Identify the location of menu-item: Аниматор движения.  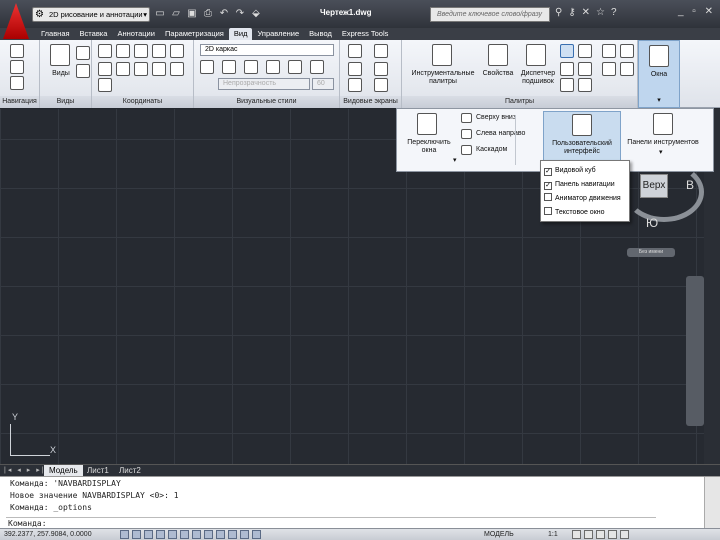
(582, 198).